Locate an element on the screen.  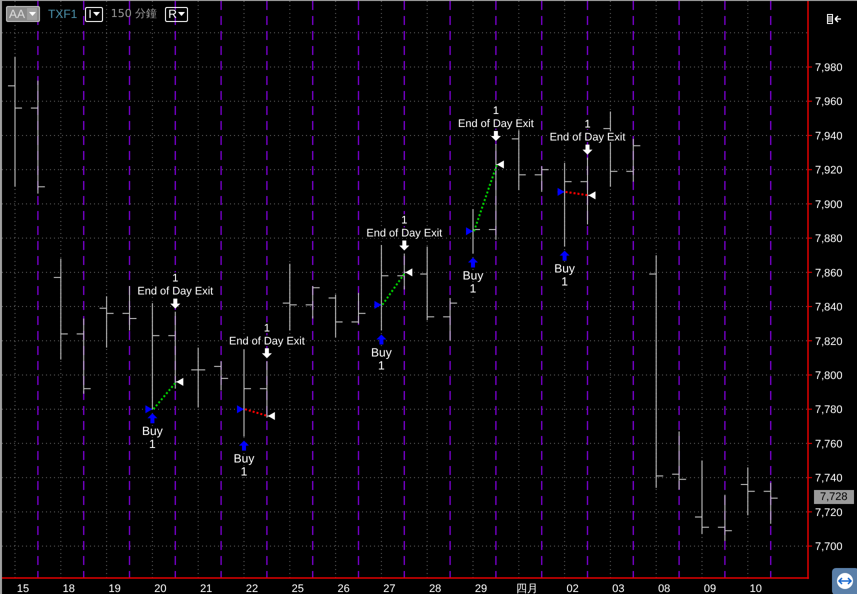
date-tick-label: 18 is located at coordinates (68, 588).